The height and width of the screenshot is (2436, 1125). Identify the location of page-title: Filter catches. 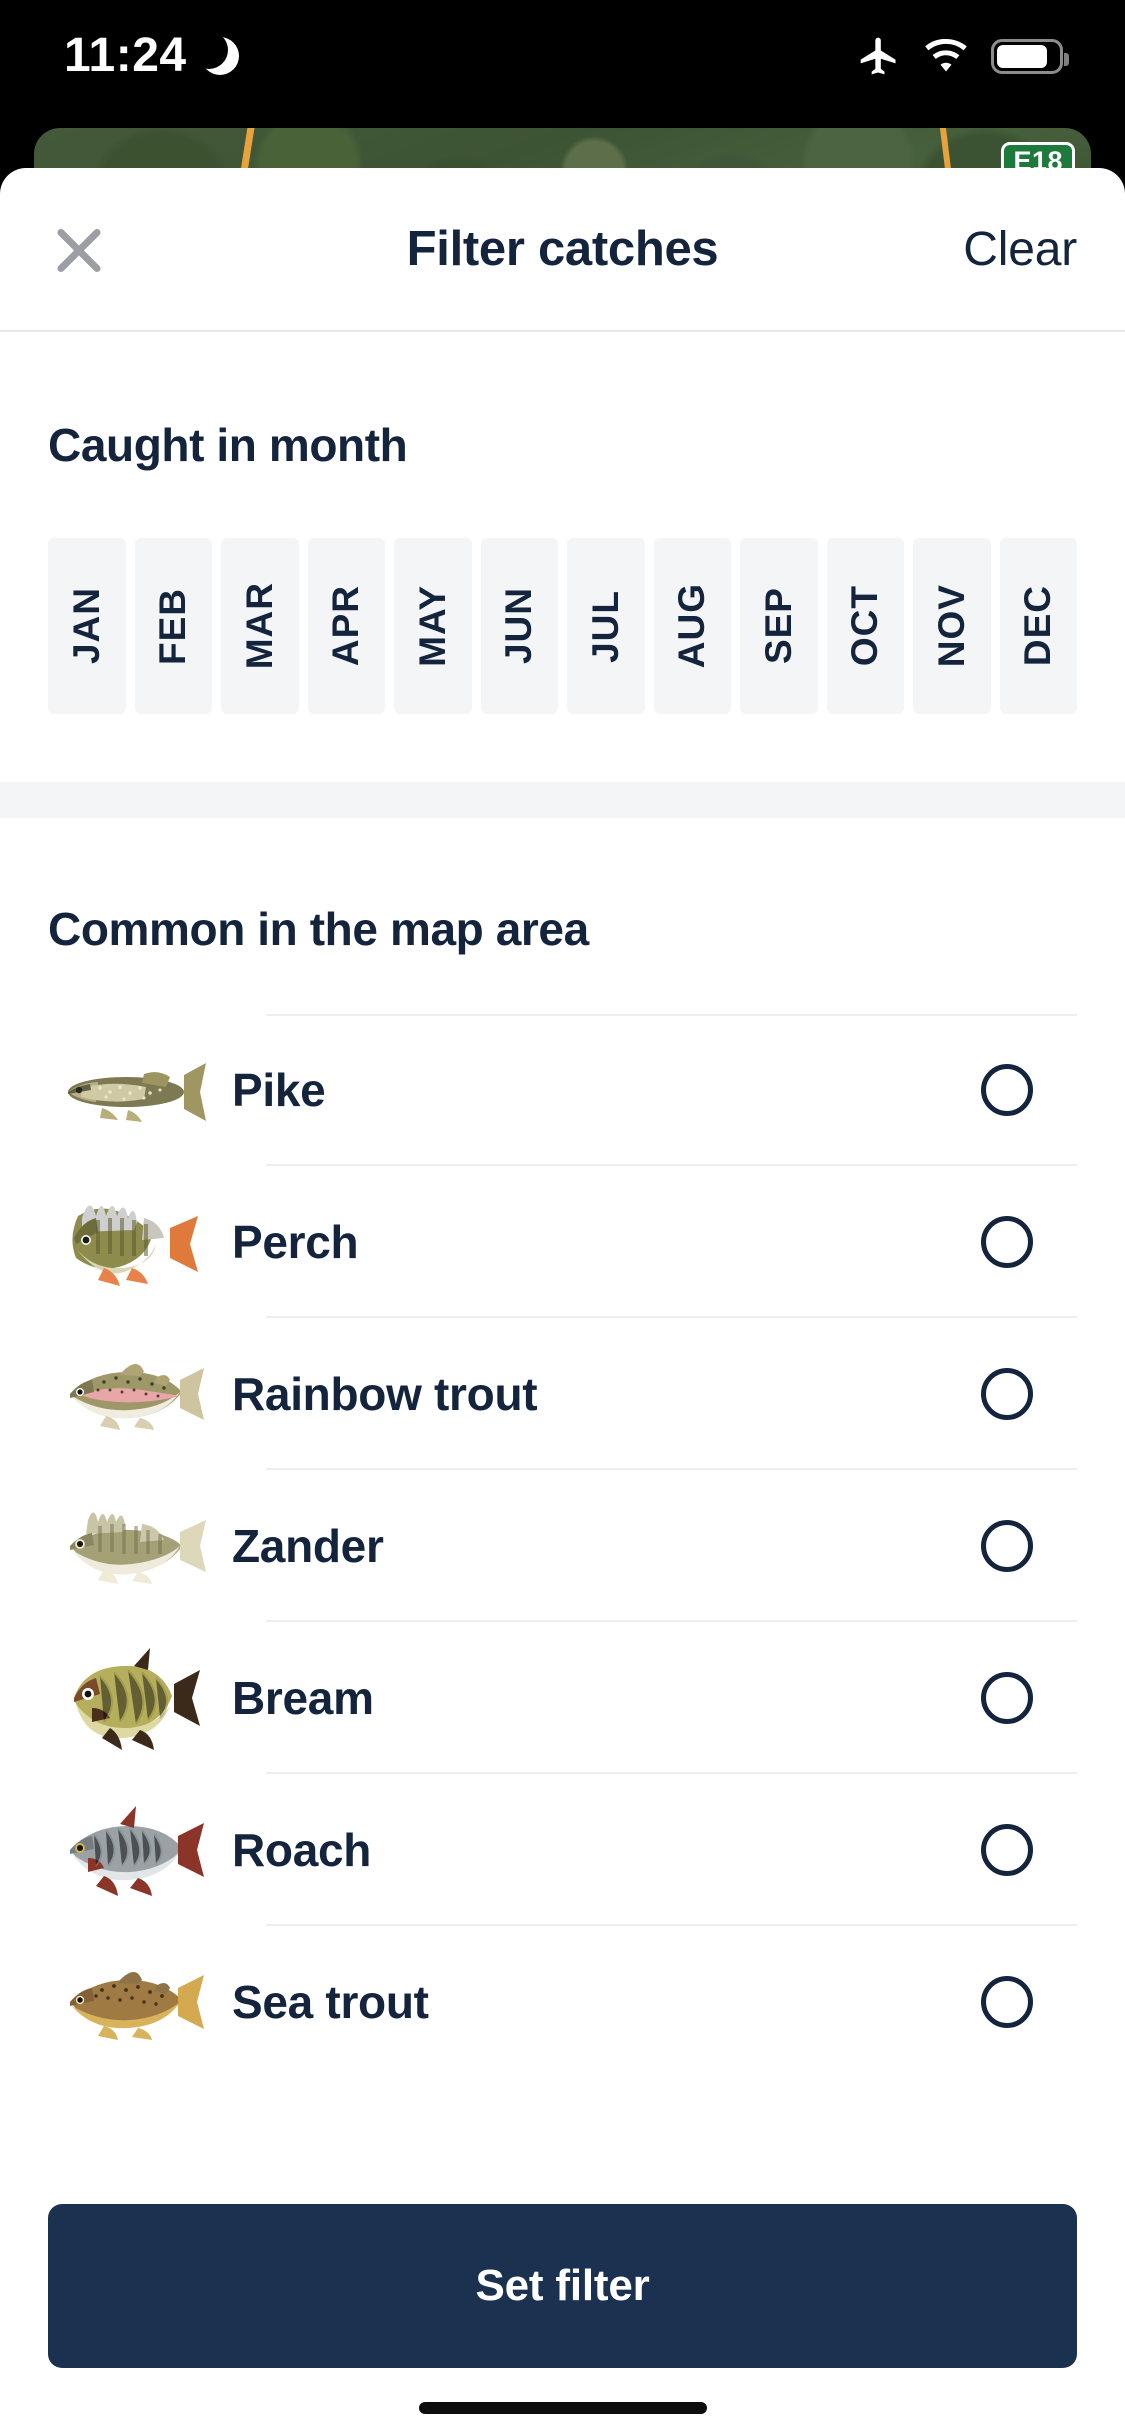
(562, 249).